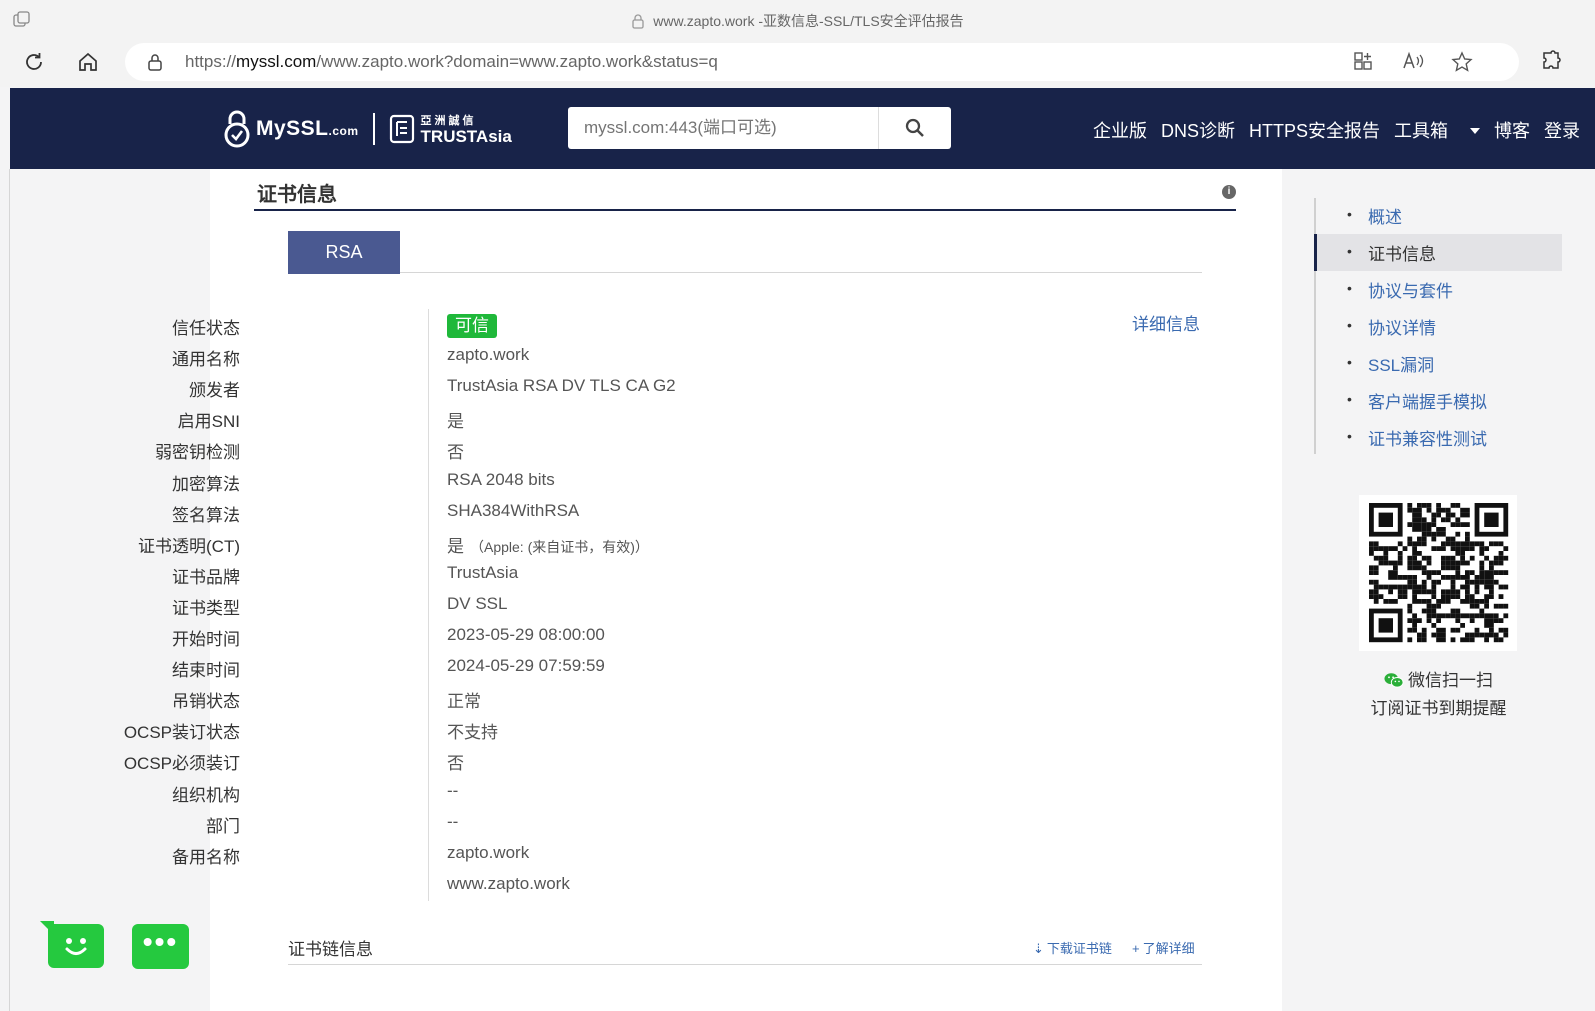 The width and height of the screenshot is (1595, 1011). Describe the element at coordinates (1437, 129) in the screenshot. I see `nav-toolbox: 工具箱` at that location.